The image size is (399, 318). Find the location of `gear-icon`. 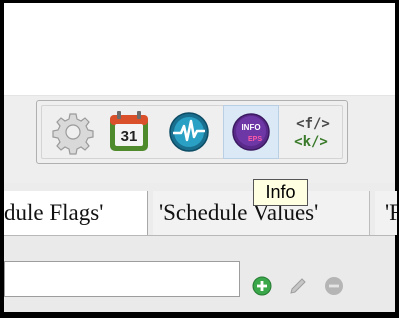

gear-icon is located at coordinates (73, 134).